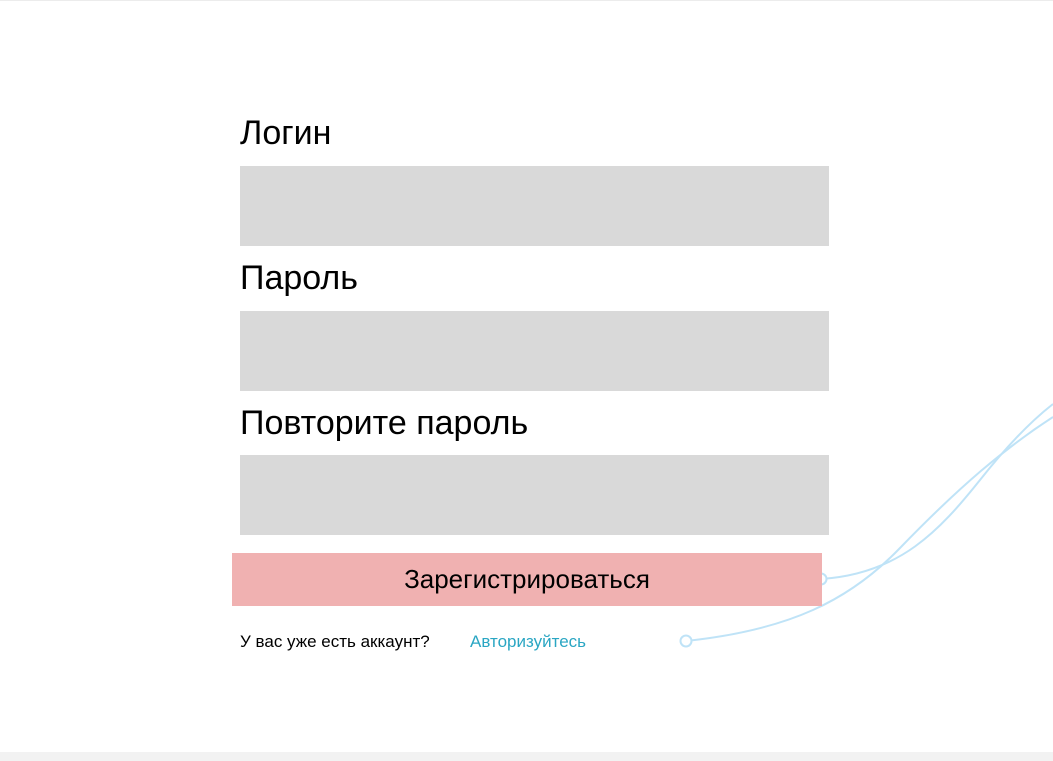 Image resolution: width=1053 pixels, height=761 pixels. I want to click on login-link: Авторизуйтесь, so click(528, 642).